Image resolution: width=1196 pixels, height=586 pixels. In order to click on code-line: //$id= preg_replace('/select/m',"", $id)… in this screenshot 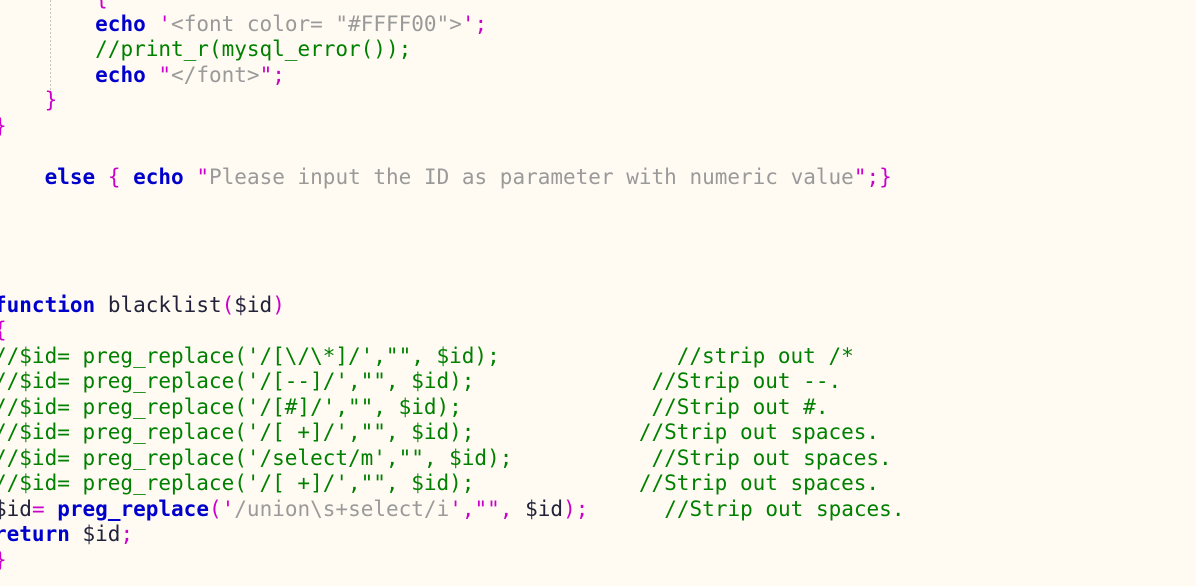, I will do `click(452, 459)`.